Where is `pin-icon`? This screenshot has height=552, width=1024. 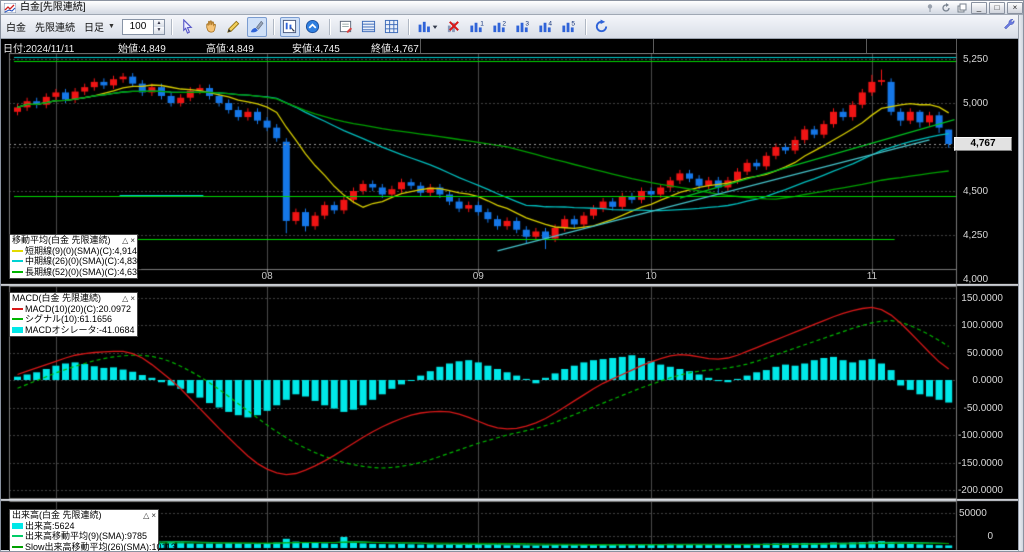
pin-icon is located at coordinates (930, 7).